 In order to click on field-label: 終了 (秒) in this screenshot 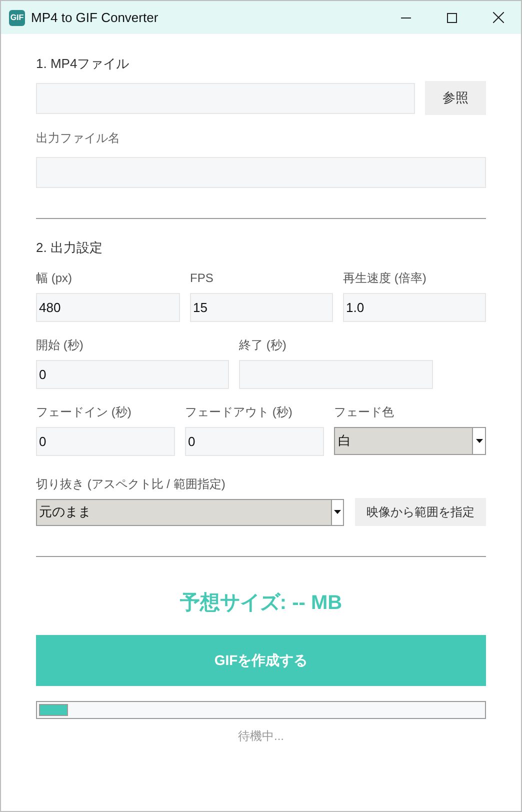, I will do `click(263, 345)`.